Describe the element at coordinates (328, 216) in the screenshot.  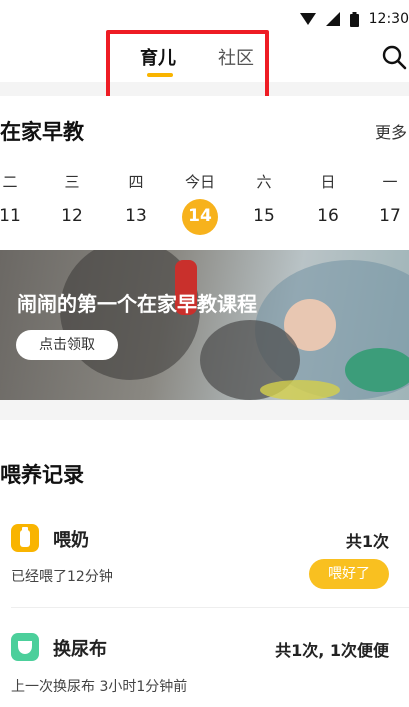
I see `date-item: 16` at that location.